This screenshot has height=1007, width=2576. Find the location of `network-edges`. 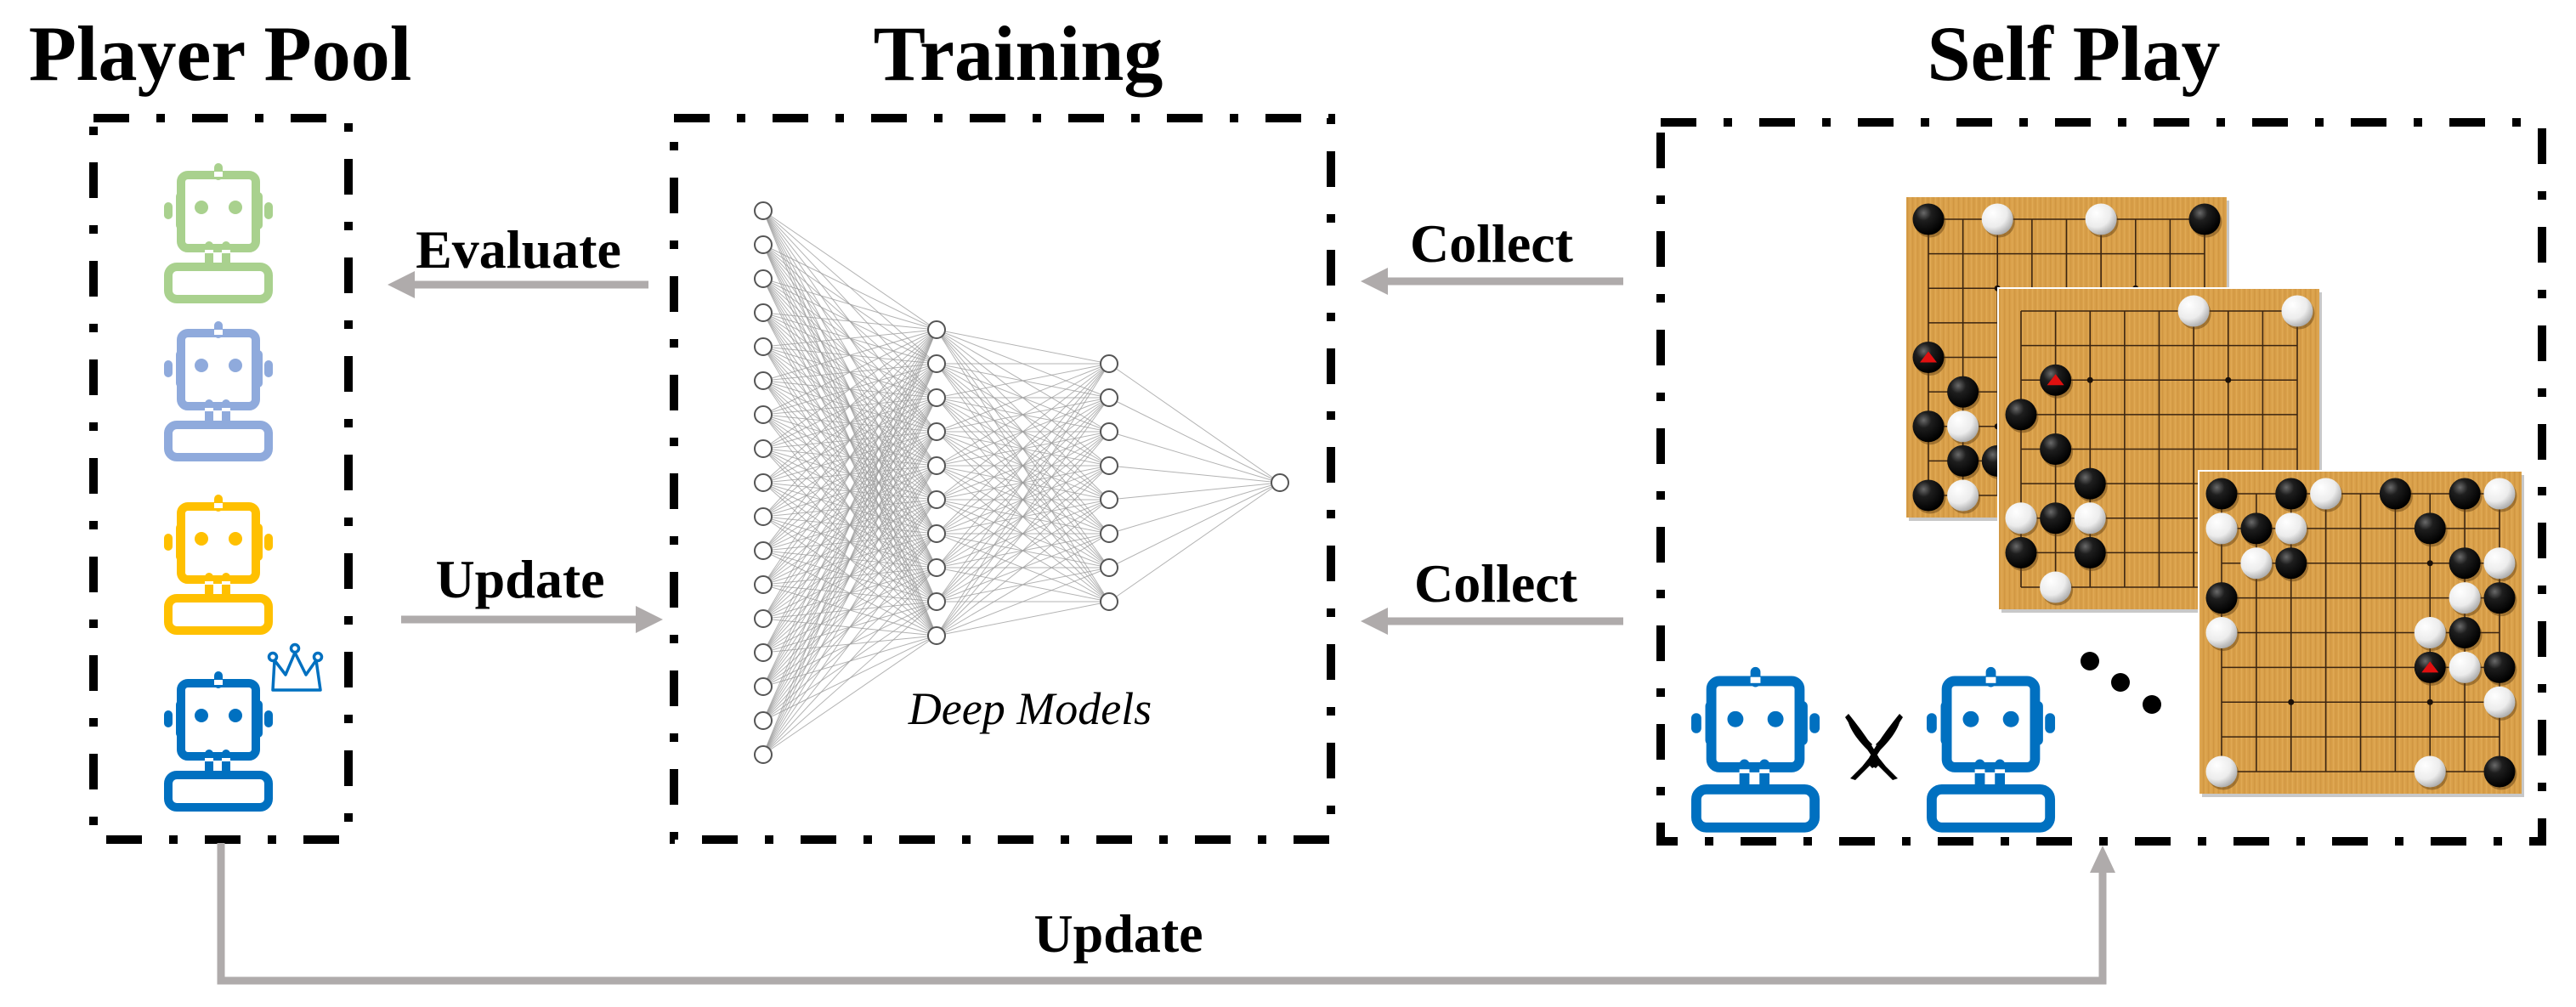

network-edges is located at coordinates (1021, 483).